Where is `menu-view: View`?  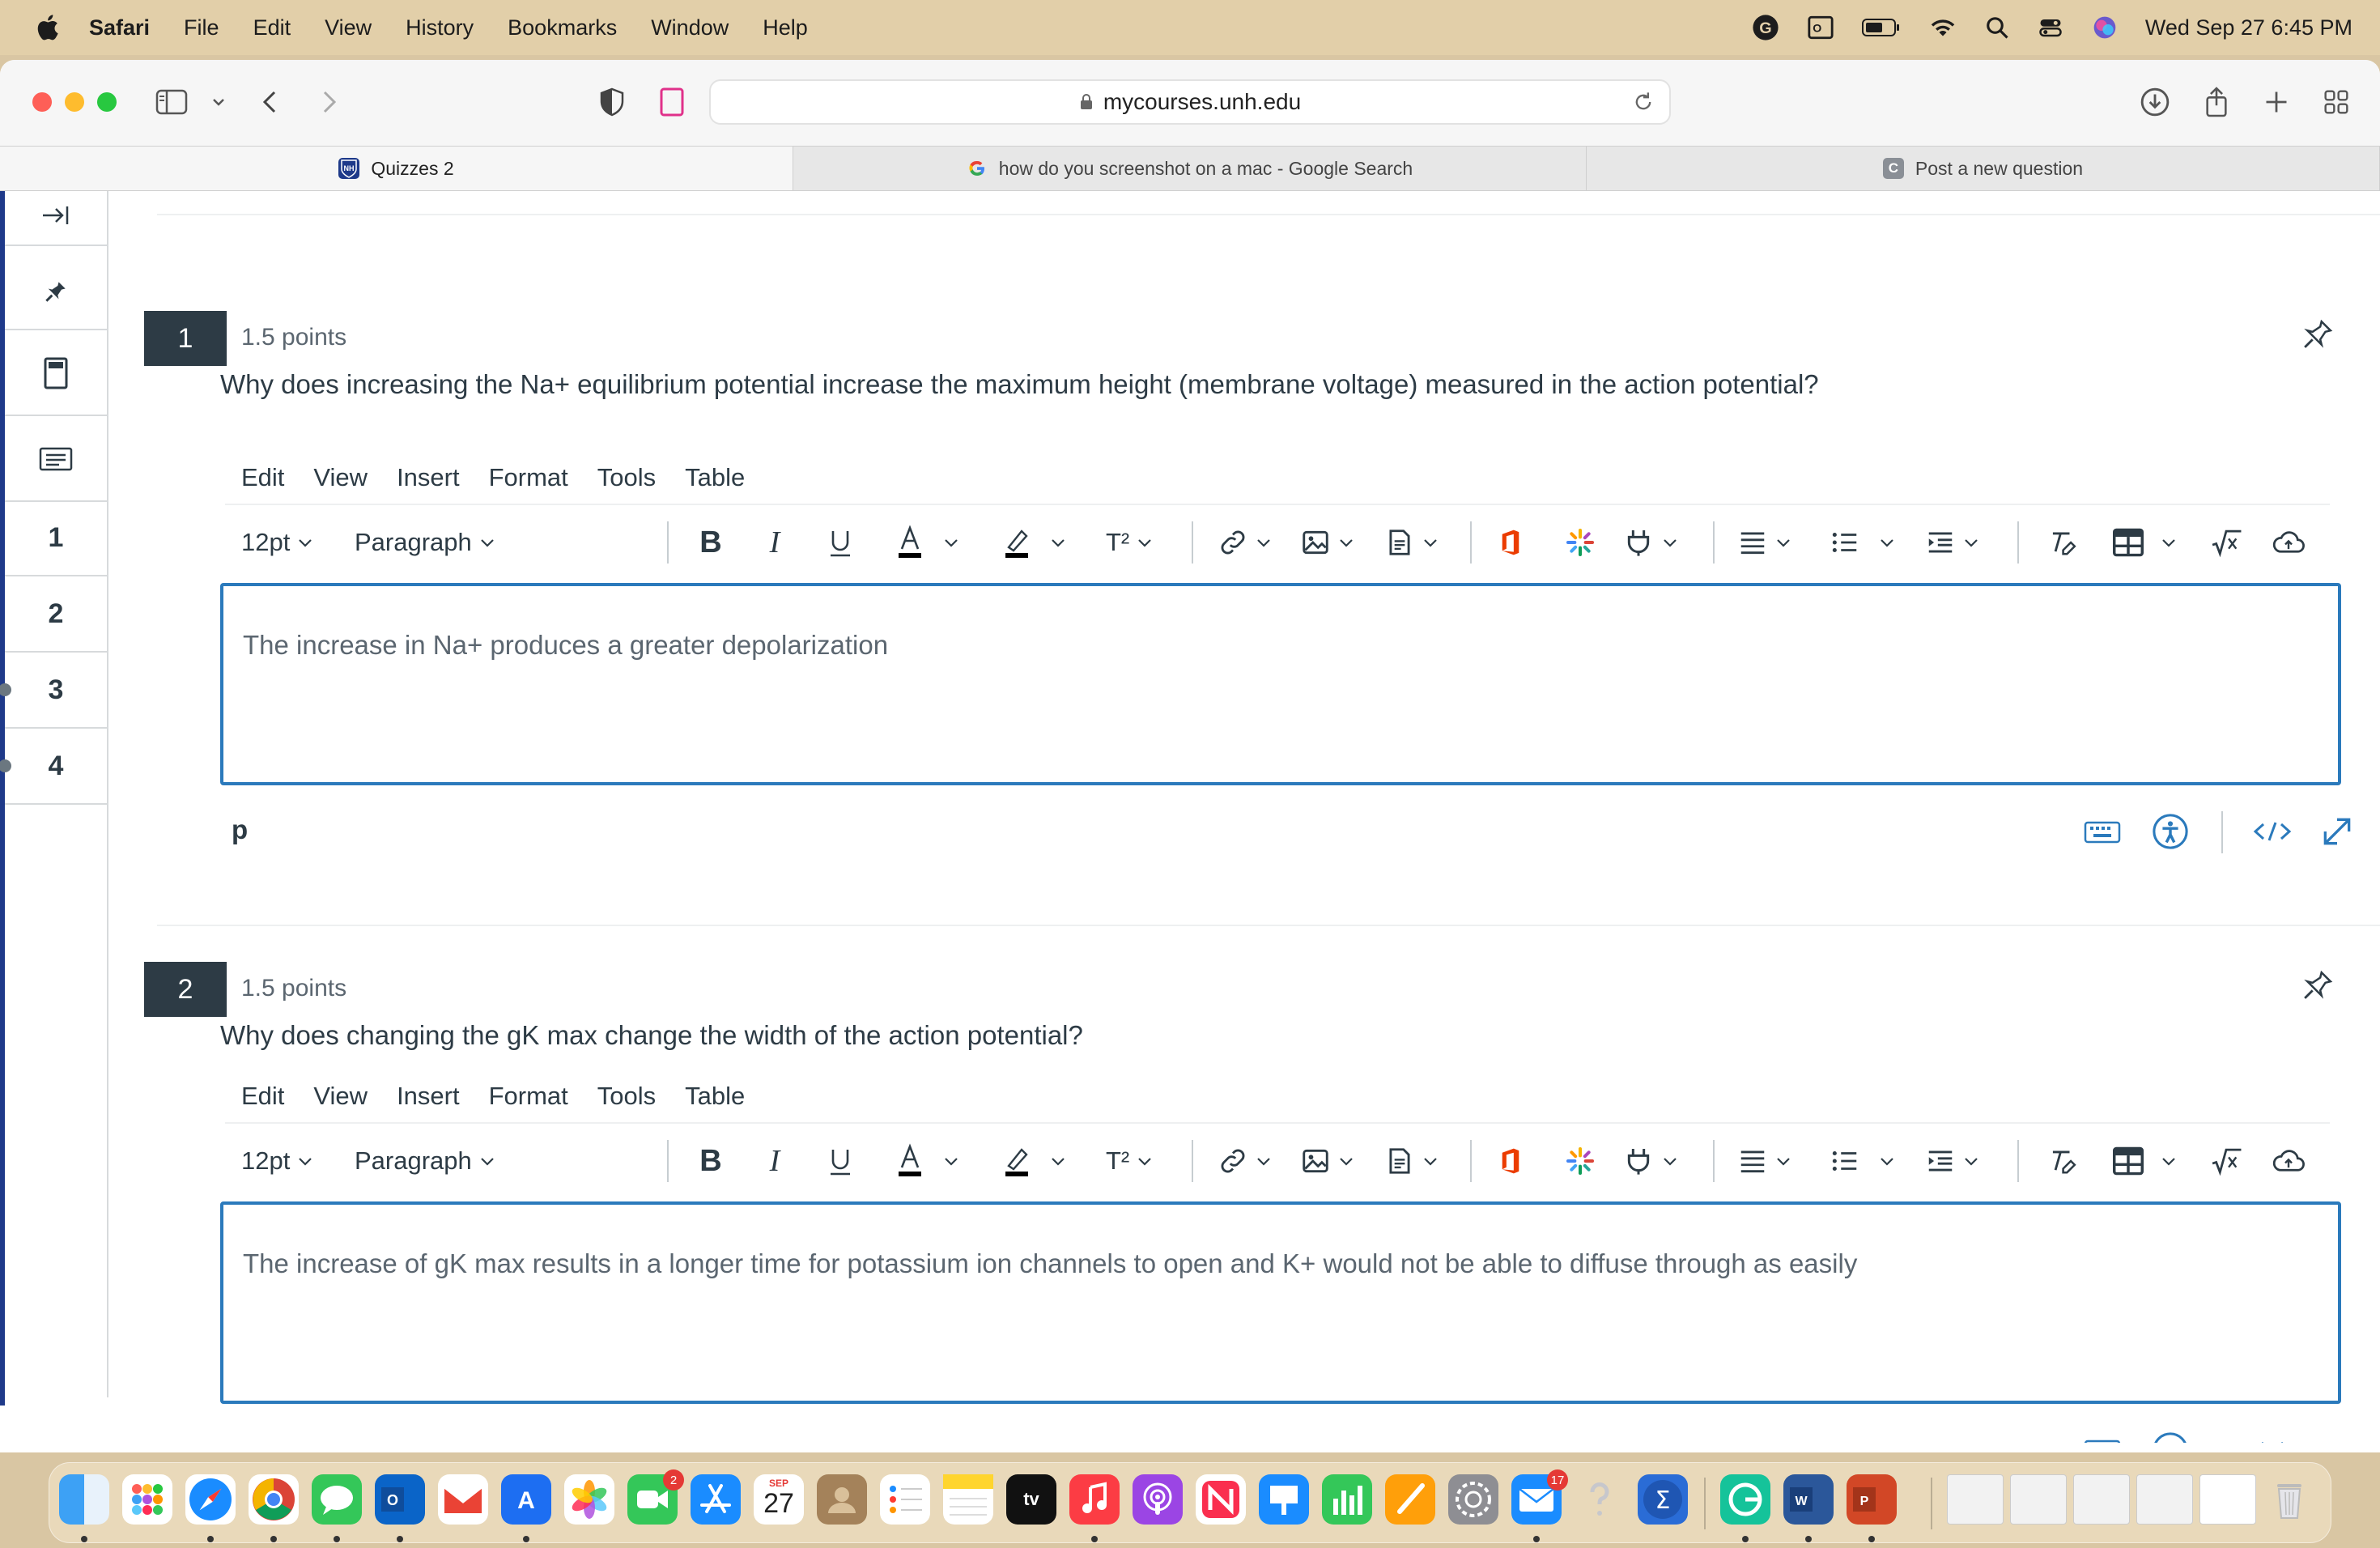 menu-view: View is located at coordinates (348, 27).